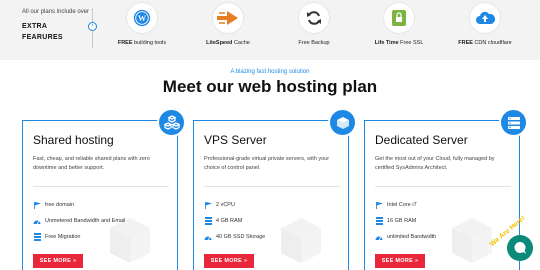 The width and height of the screenshot is (540, 270). What do you see at coordinates (56, 12) in the screenshot?
I see `features-intro-small: All our plans include over` at bounding box center [56, 12].